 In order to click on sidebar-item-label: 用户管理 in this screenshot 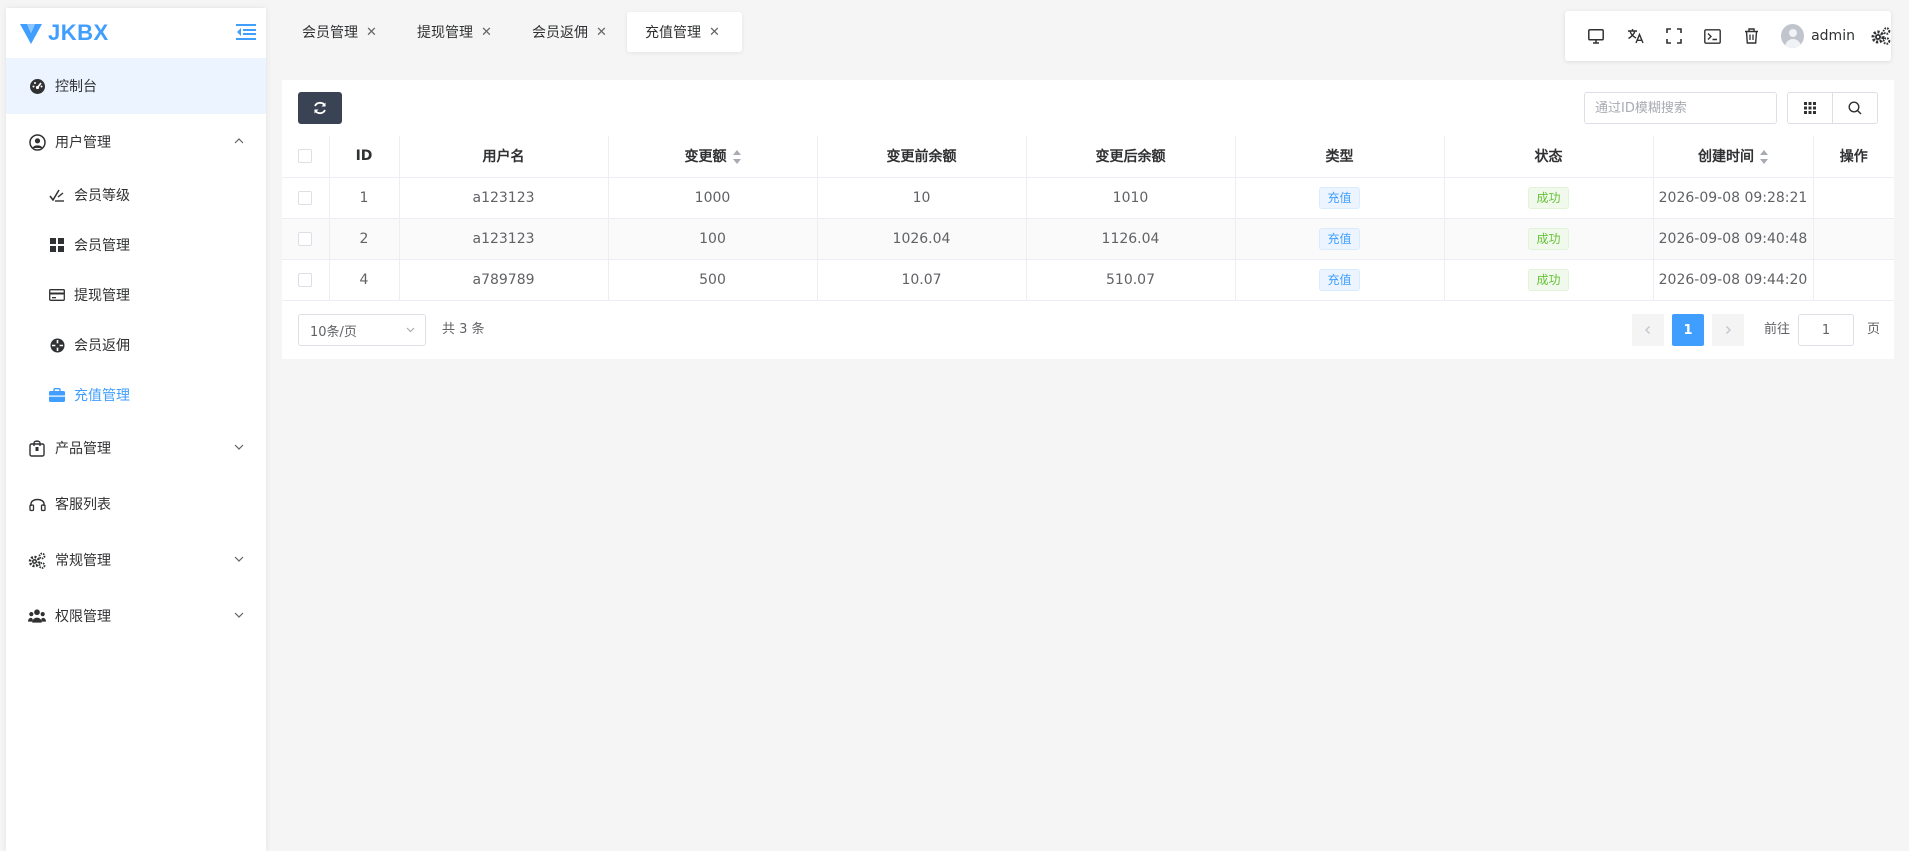, I will do `click(83, 143)`.